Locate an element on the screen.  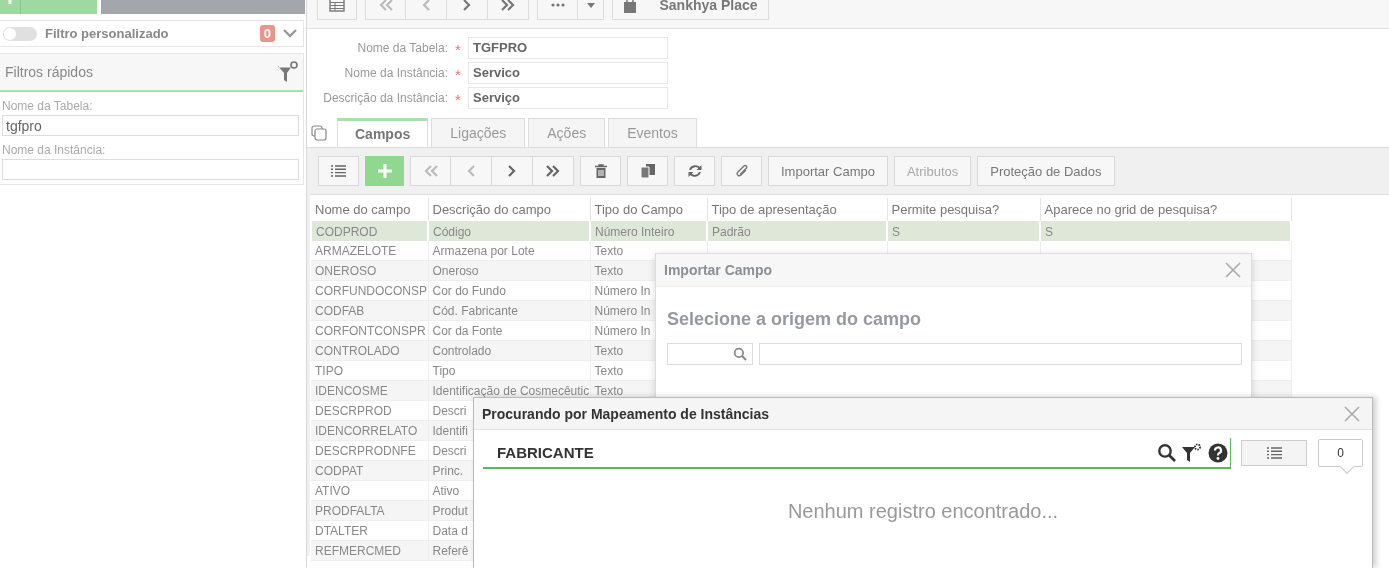
toggle-switch is located at coordinates (20, 33).